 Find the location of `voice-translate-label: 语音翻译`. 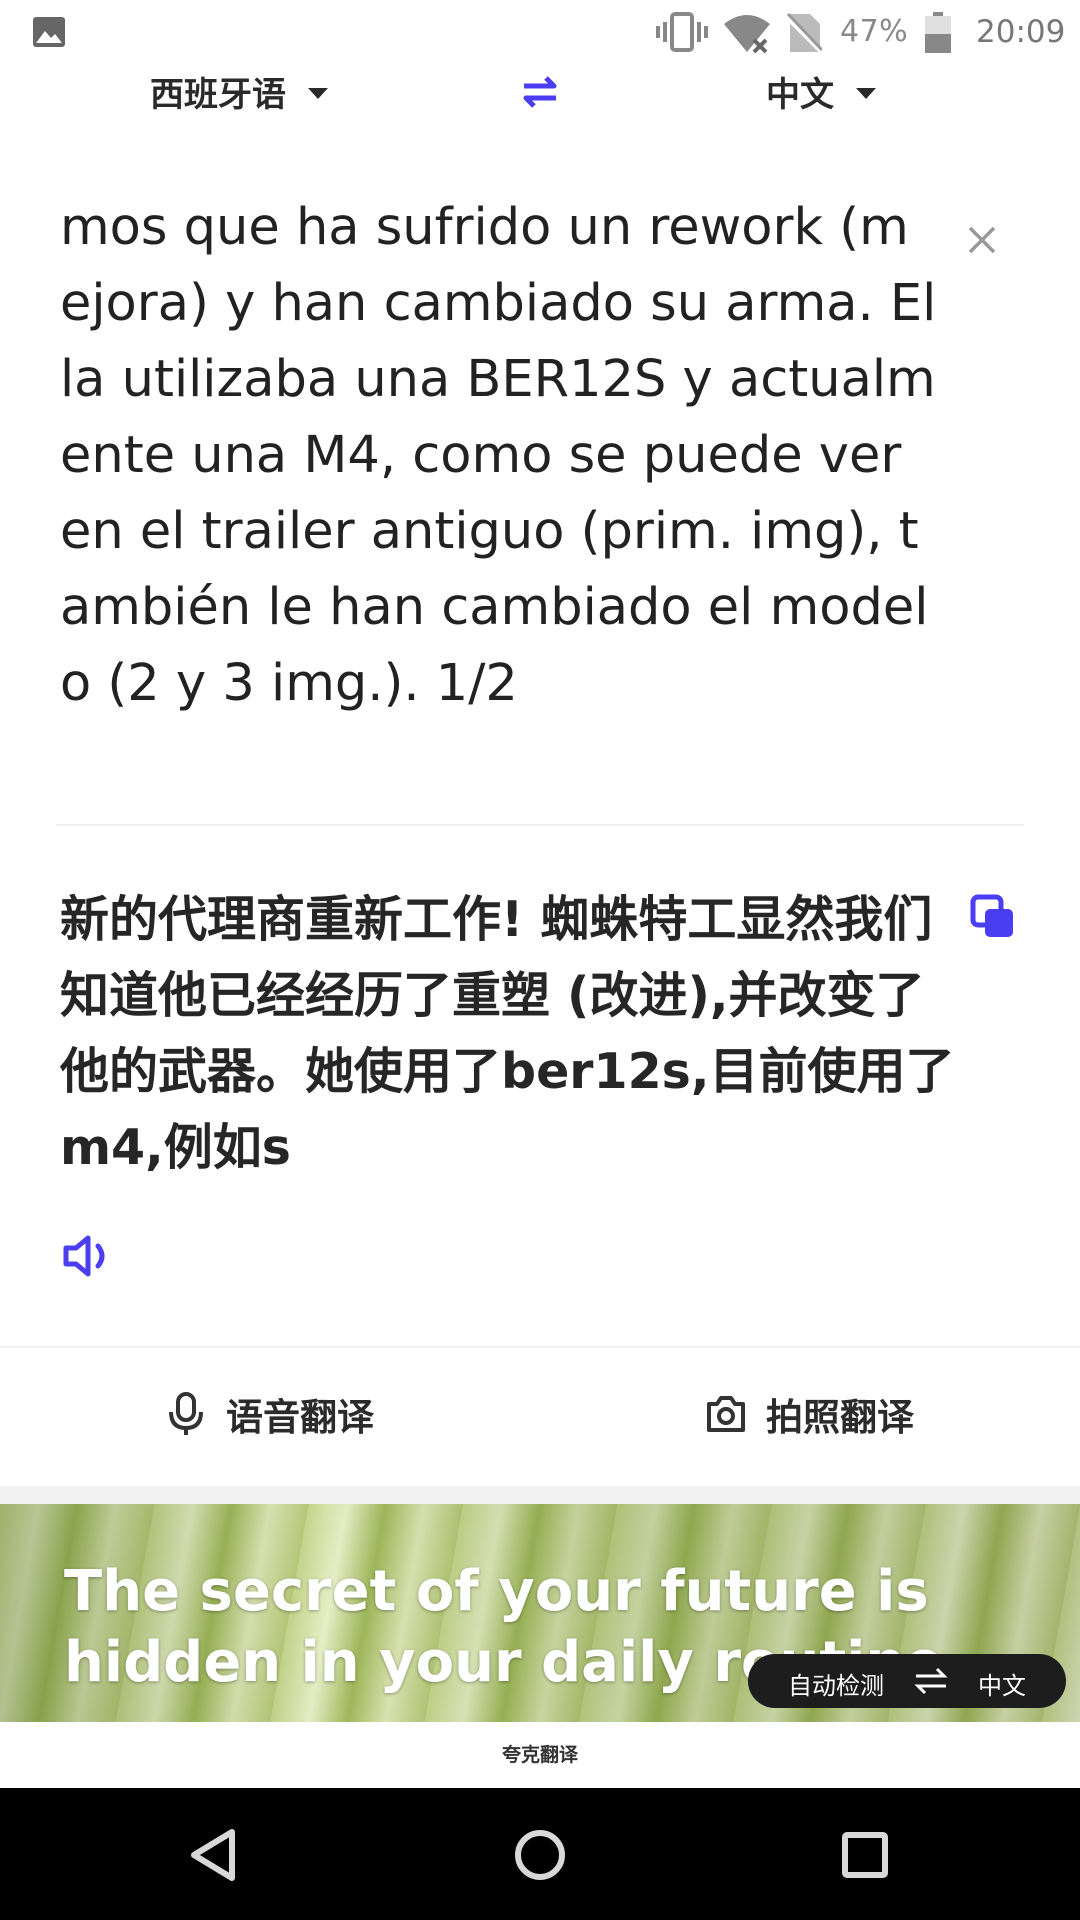

voice-translate-label: 语音翻译 is located at coordinates (300, 1417).